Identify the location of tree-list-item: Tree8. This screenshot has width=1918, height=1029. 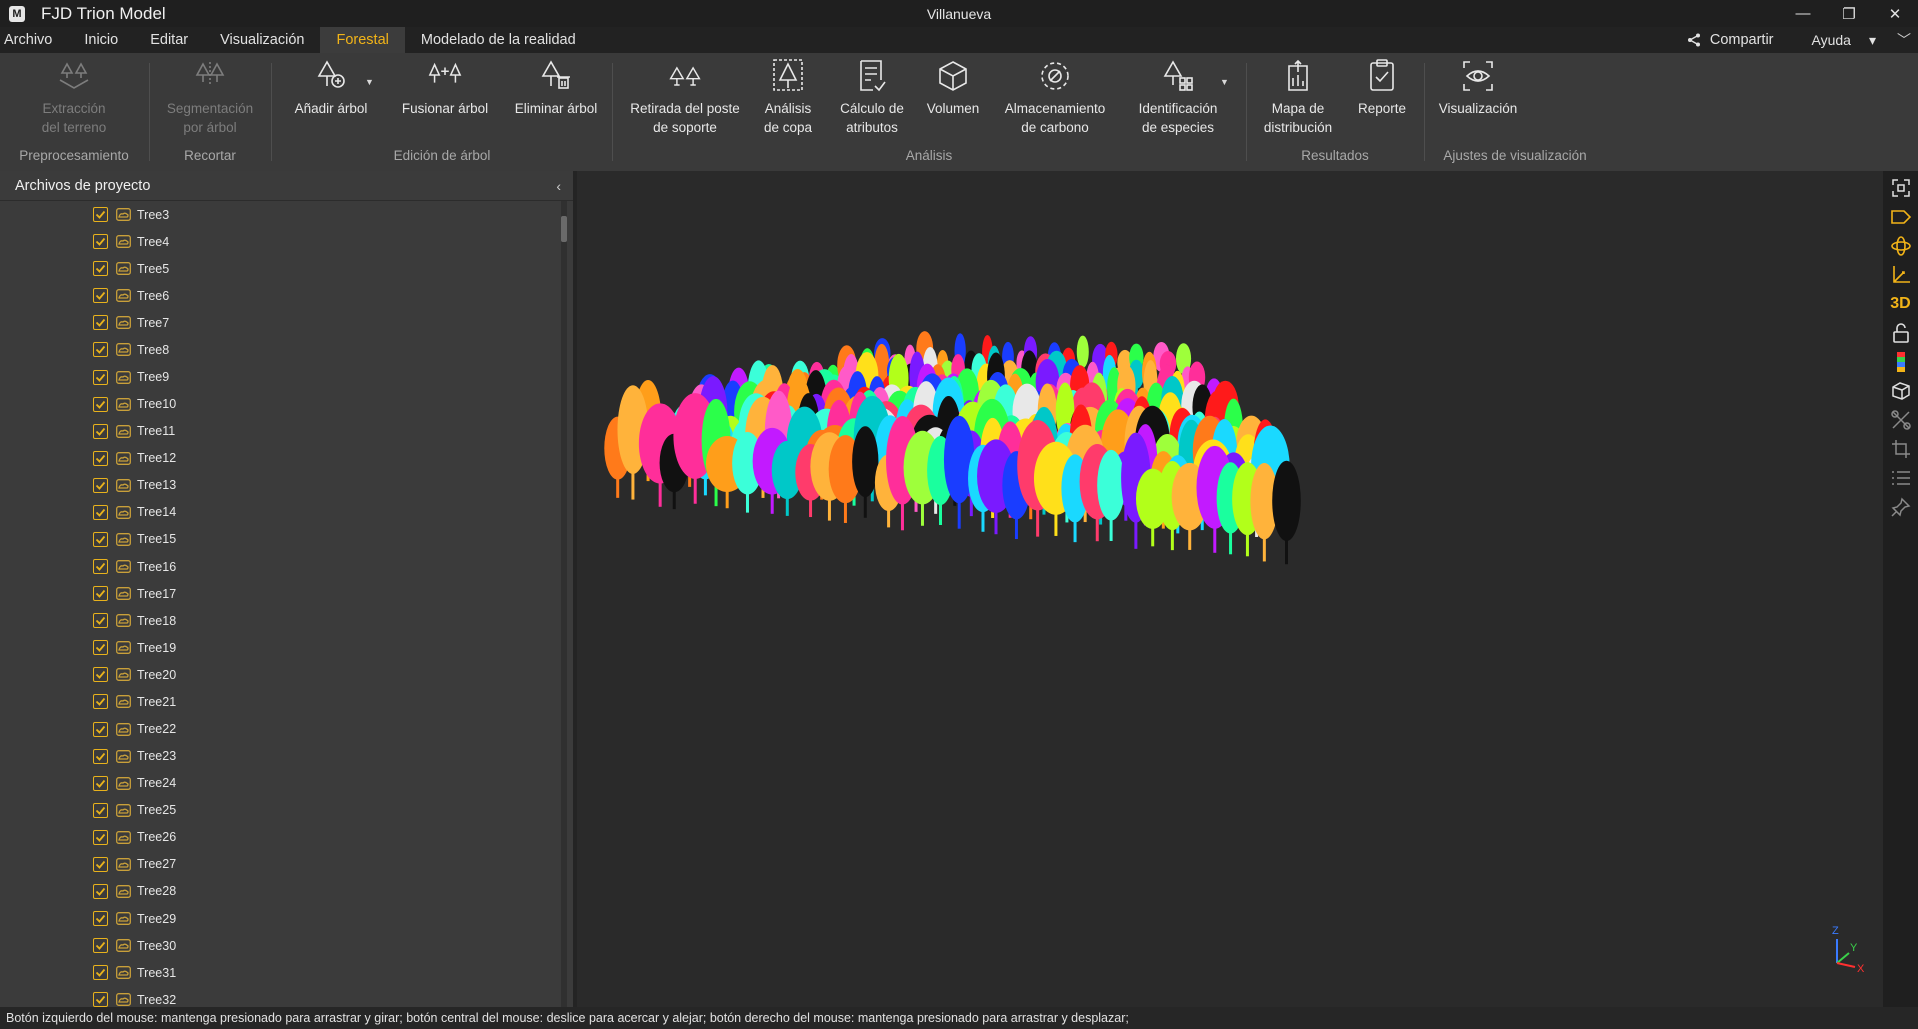
(281, 349).